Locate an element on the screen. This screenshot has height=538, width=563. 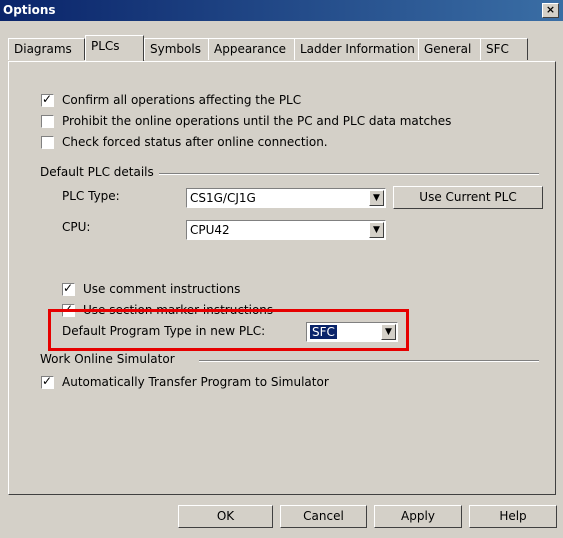
close-button: × is located at coordinates (550, 10).